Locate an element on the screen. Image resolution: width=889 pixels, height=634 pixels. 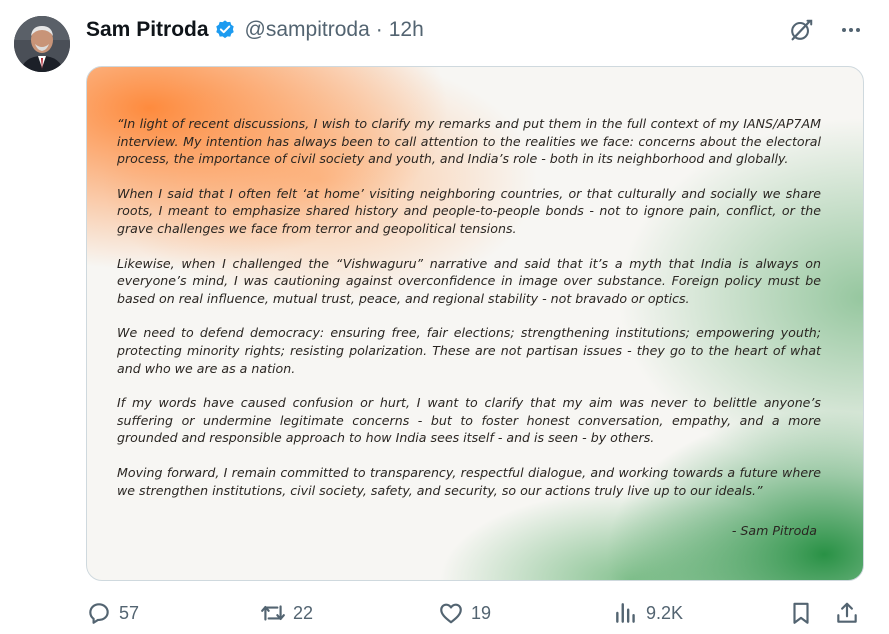
bookmark-icon is located at coordinates (801, 613).